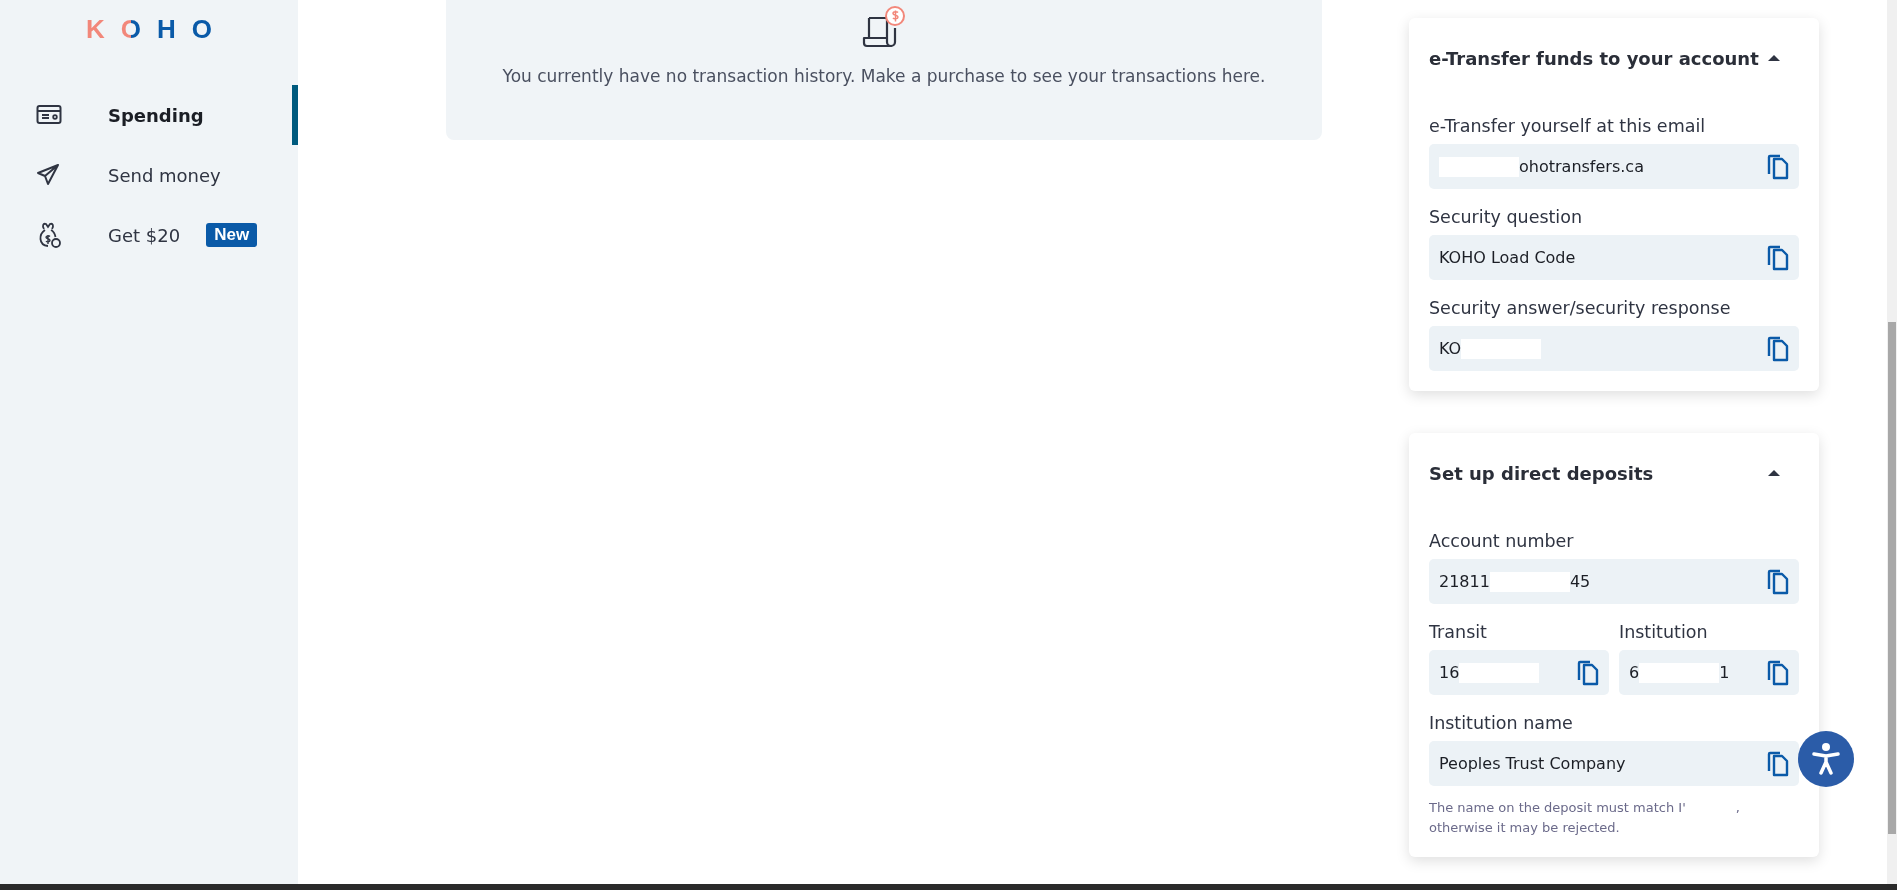 The image size is (1897, 890). Describe the element at coordinates (232, 235) in the screenshot. I see `new-badge: New` at that location.